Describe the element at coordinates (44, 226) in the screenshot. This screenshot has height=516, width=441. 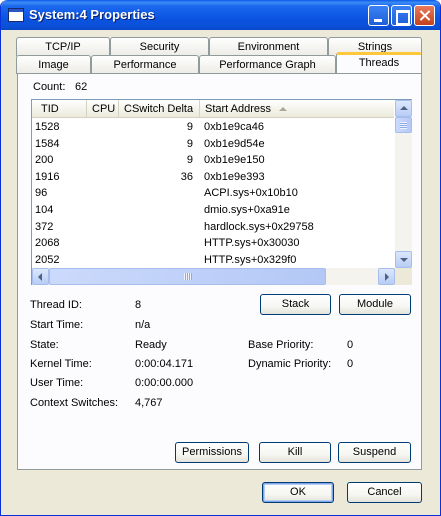
I see `cell-tid: 372` at that location.